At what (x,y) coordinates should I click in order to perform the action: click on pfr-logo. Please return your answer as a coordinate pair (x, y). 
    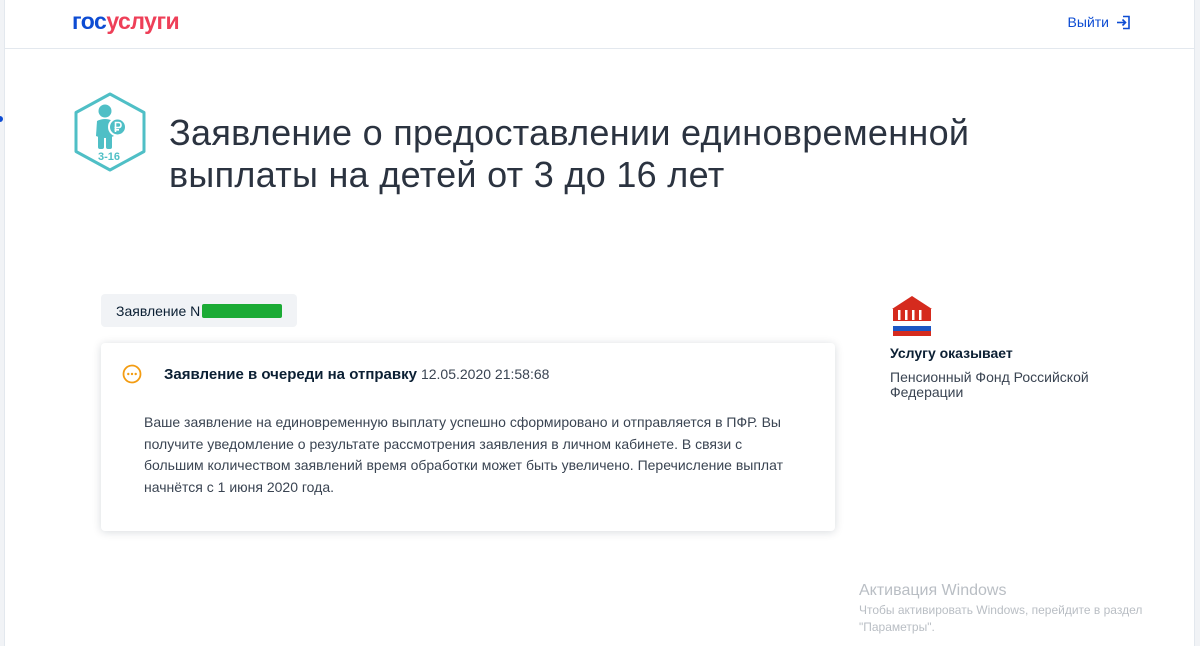
    Looking at the image, I should click on (912, 316).